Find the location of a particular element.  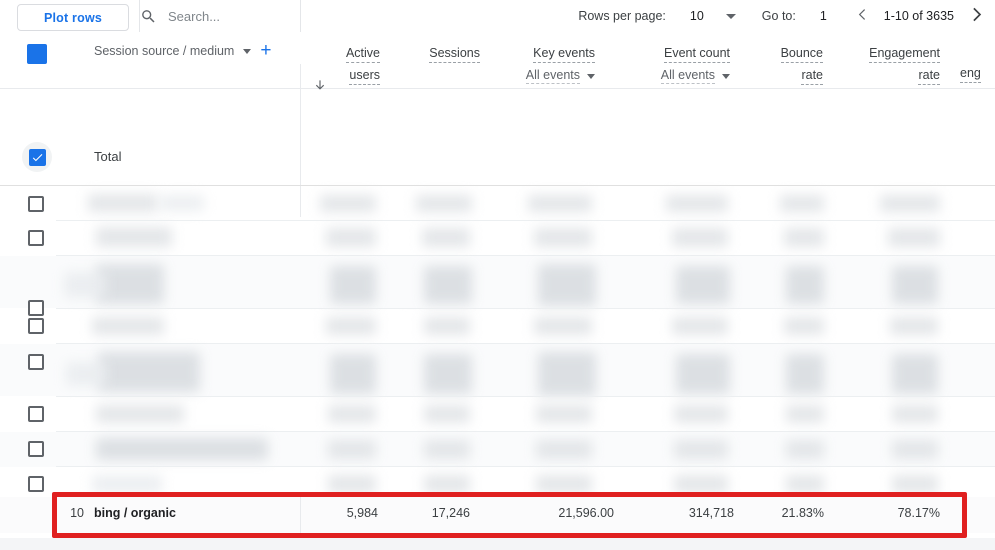

cell-active-users: 5,984 is located at coordinates (362, 513).